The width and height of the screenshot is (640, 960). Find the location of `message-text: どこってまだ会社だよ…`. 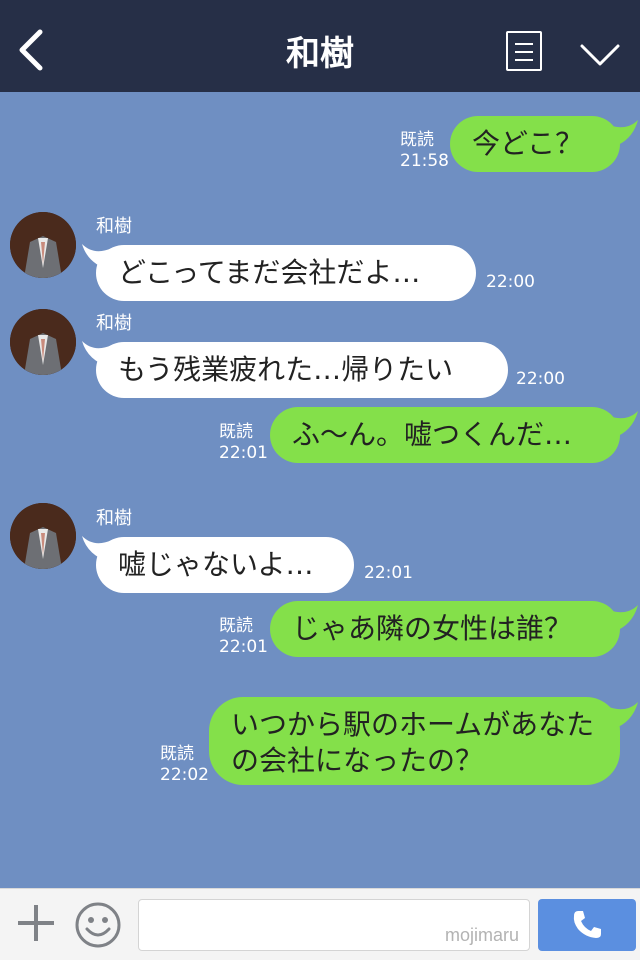

message-text: どこってまだ会社だよ… is located at coordinates (269, 272).